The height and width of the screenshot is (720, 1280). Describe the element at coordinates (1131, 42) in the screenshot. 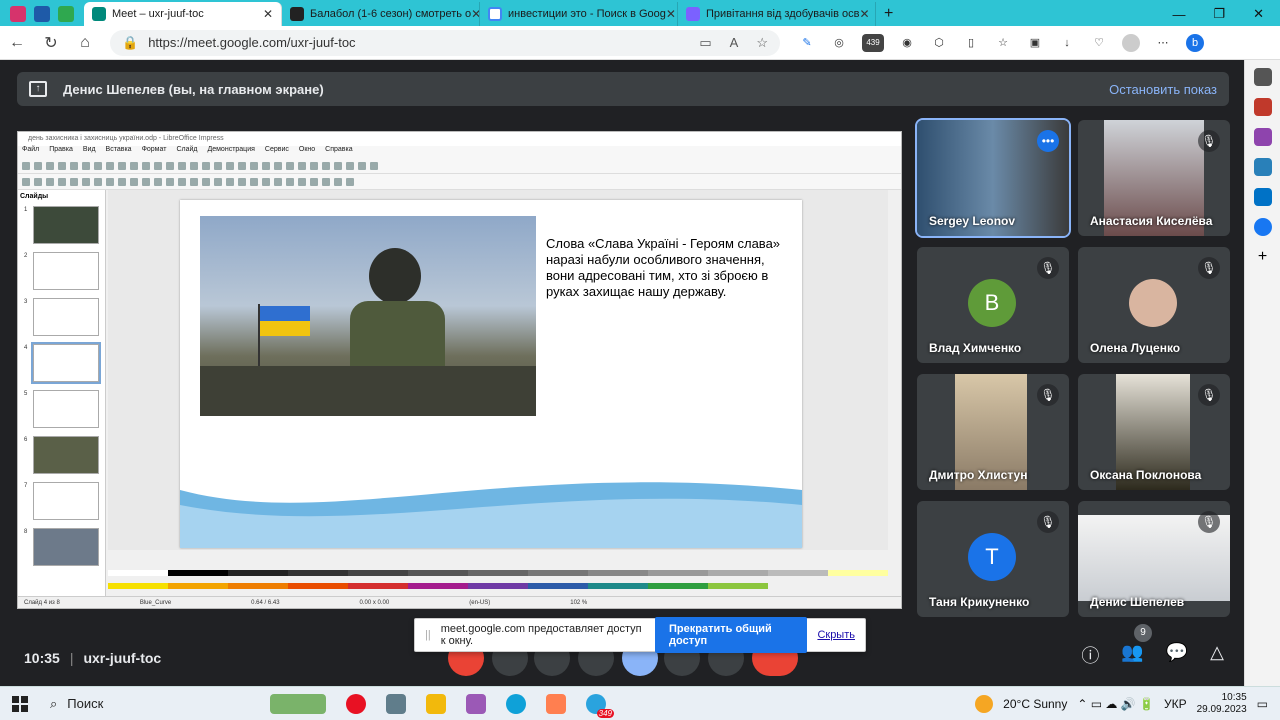

I see `profile-icon` at that location.